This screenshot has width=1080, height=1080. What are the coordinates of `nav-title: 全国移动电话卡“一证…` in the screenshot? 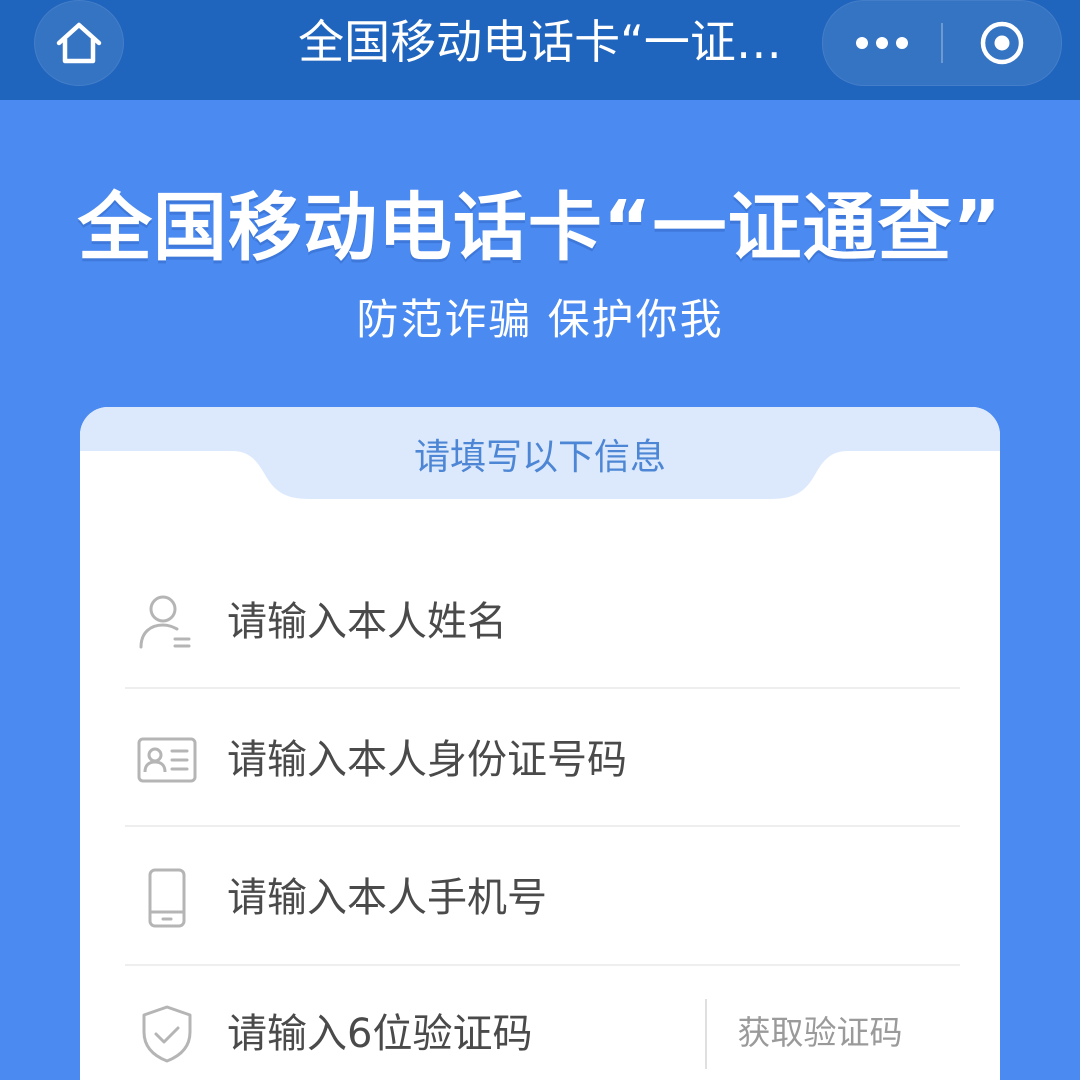 It's located at (540, 42).